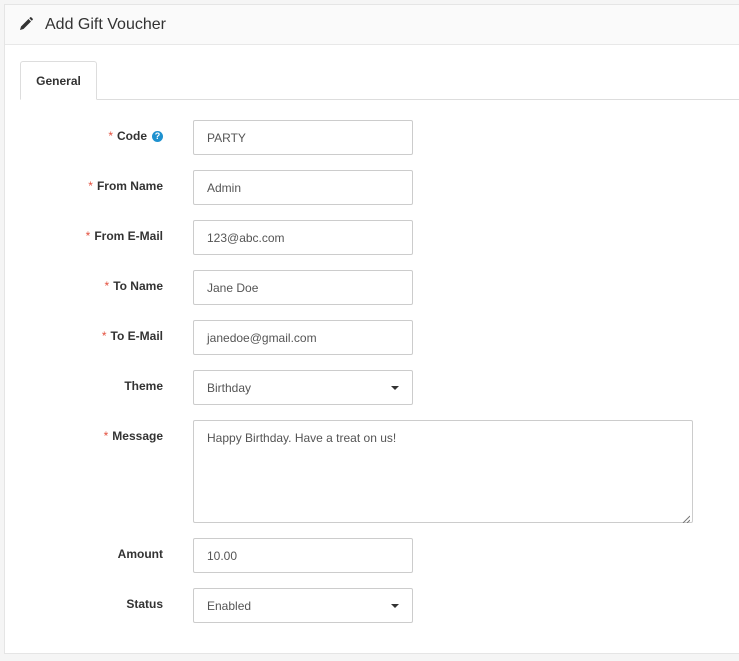  I want to click on from-email-input: 123@abc.com, so click(303, 237).